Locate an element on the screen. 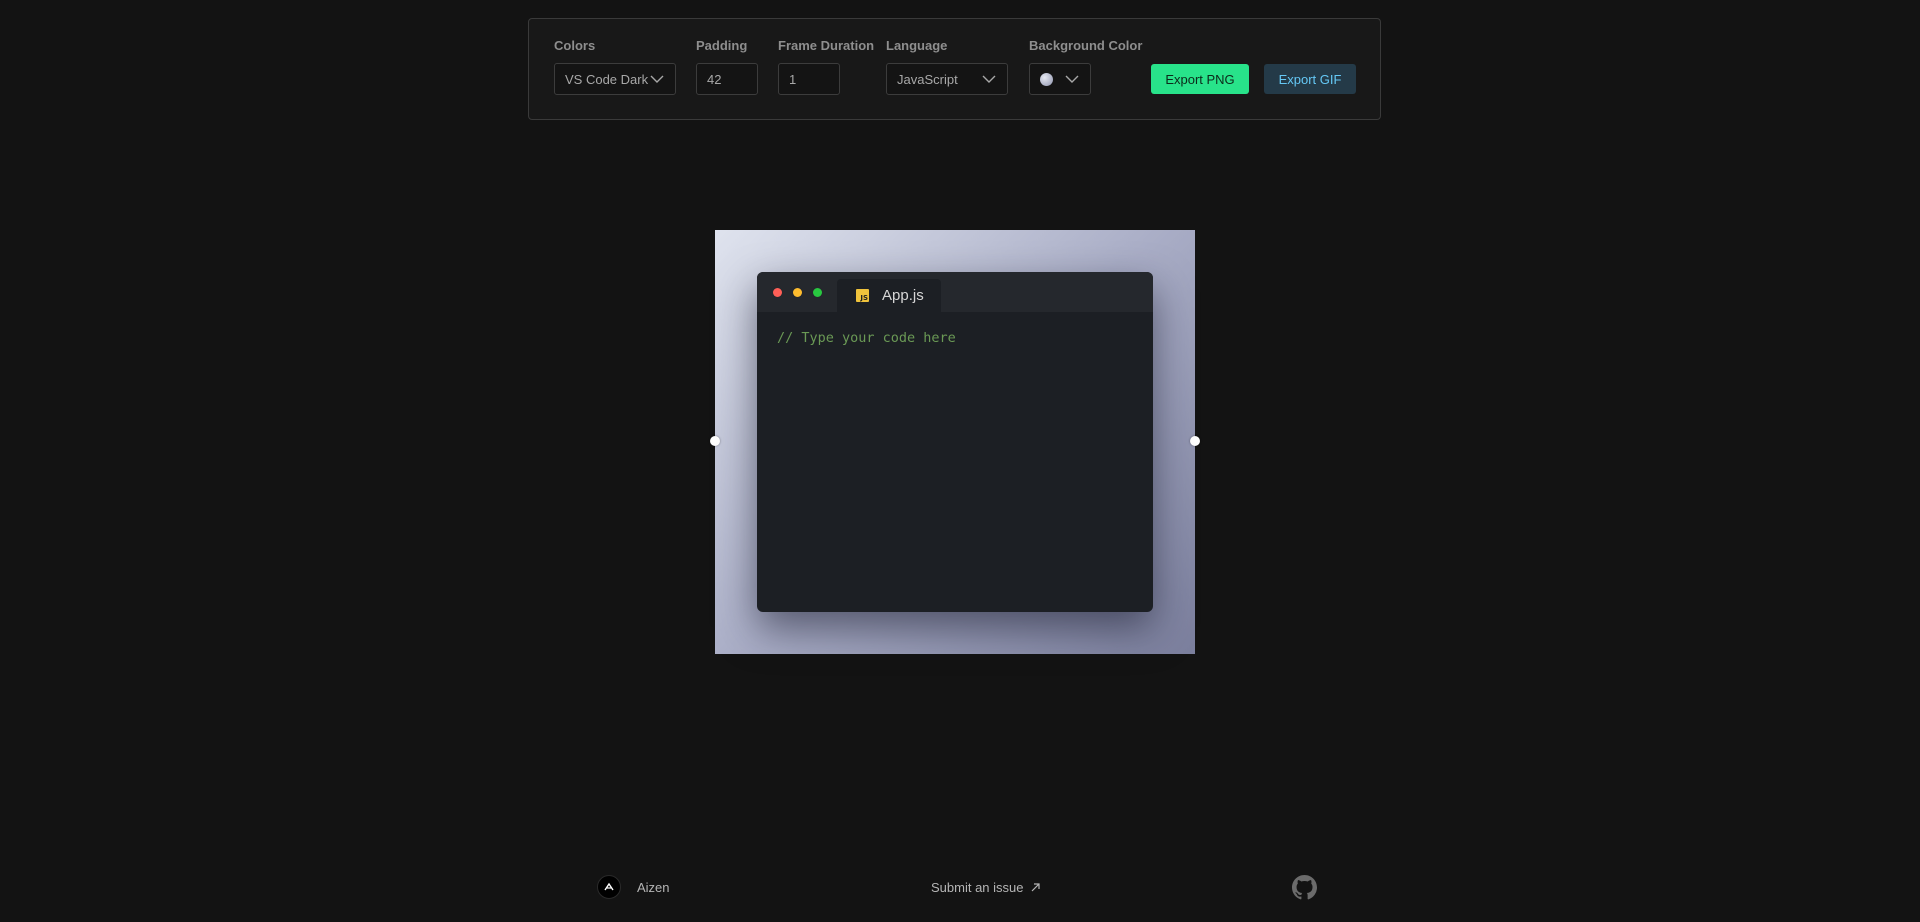  code-canvas: JS App.js // Type your code here is located at coordinates (955, 442).